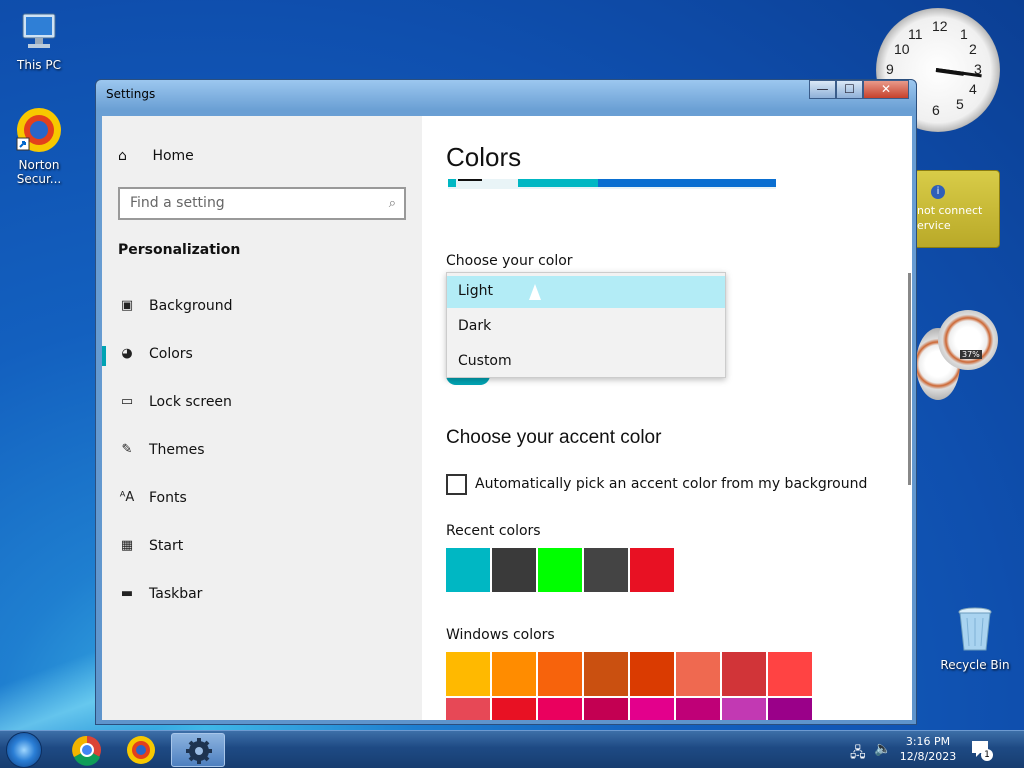 The image size is (1024, 768). I want to click on sidebar-item-label: Lock screen, so click(190, 402).